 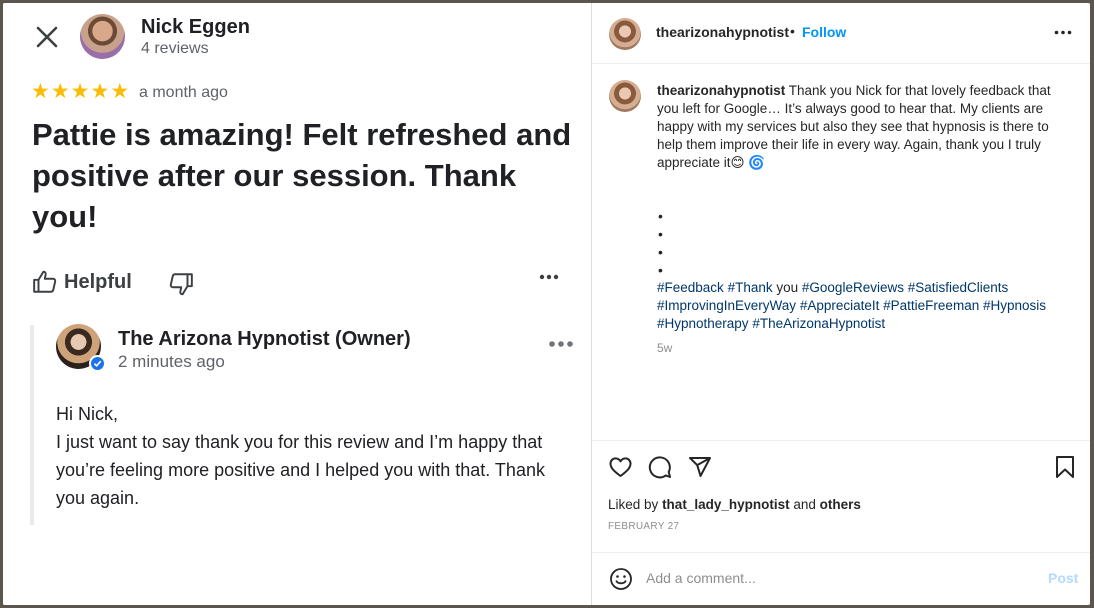 I want to click on ig-post-header: thearizonahypnotist • Follow, so click(x=841, y=33).